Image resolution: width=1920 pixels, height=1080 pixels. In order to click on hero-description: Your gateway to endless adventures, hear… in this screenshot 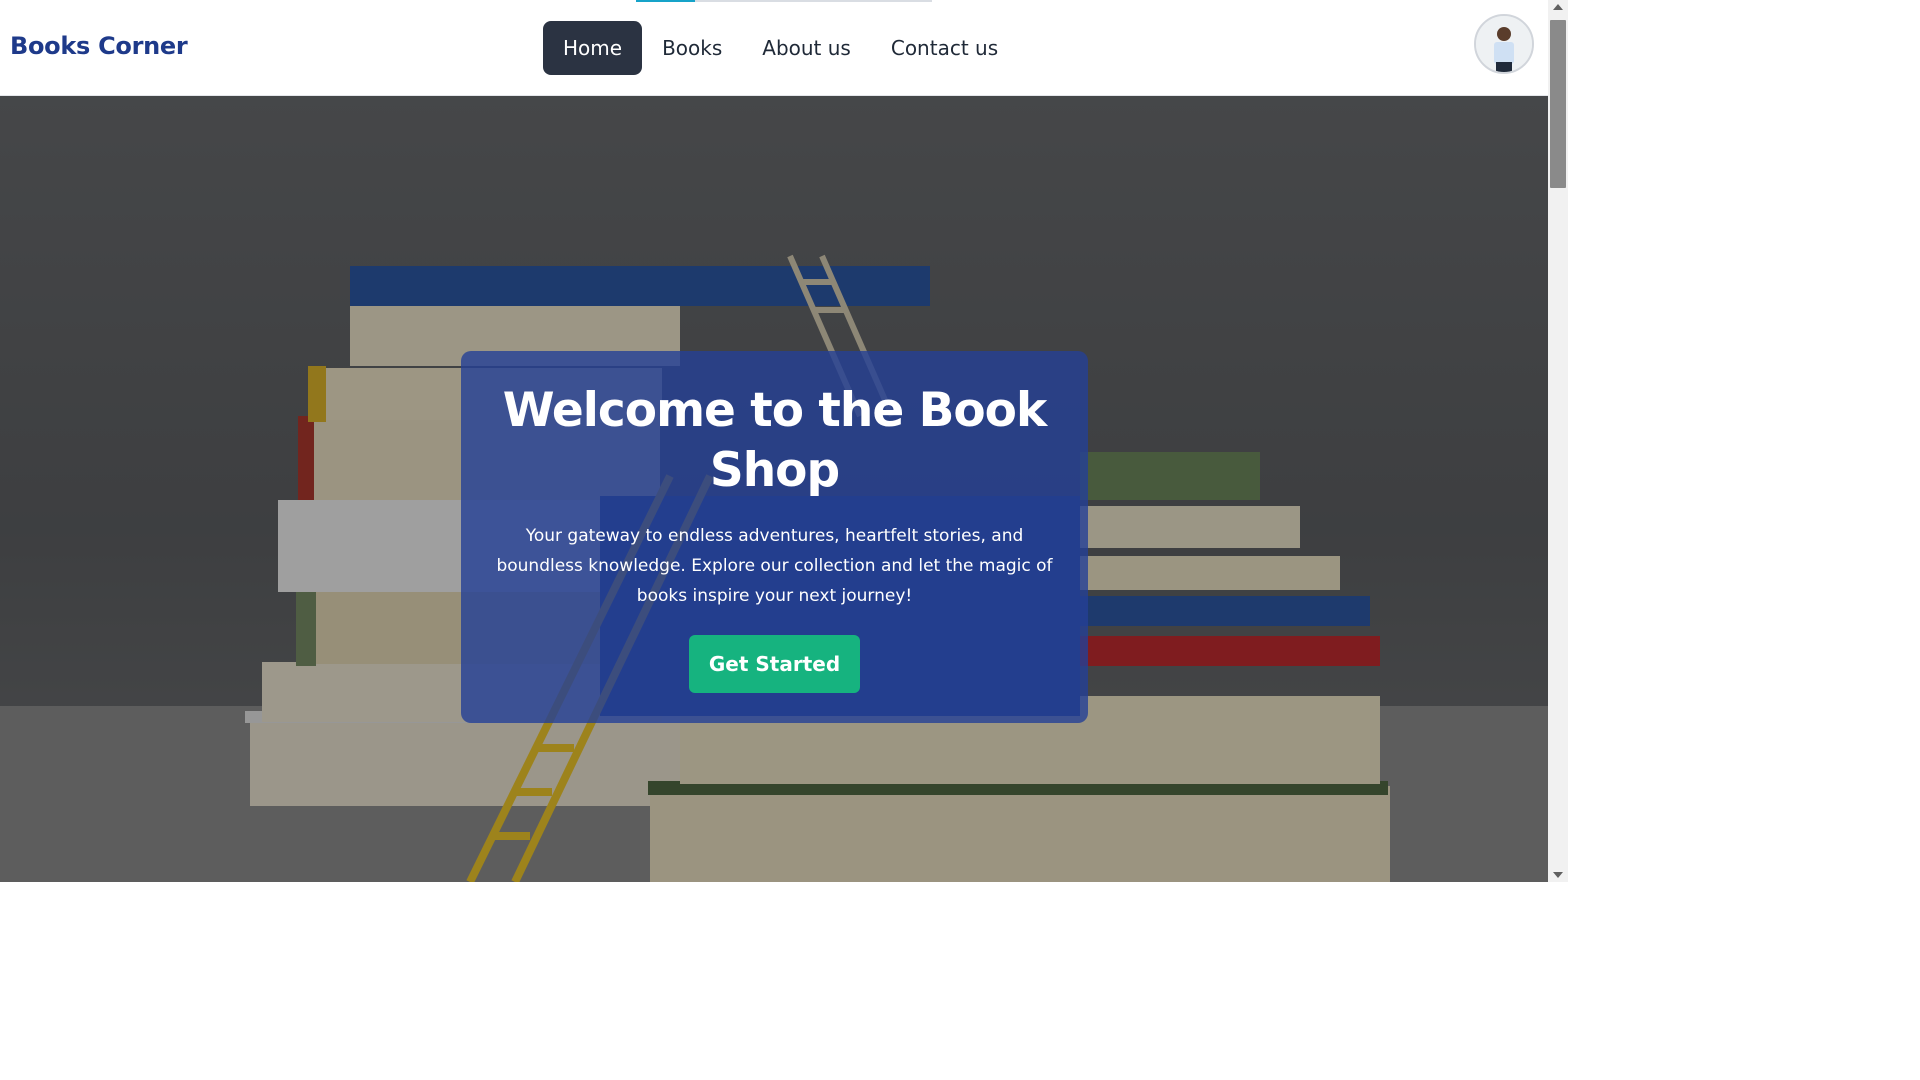, I will do `click(774, 566)`.